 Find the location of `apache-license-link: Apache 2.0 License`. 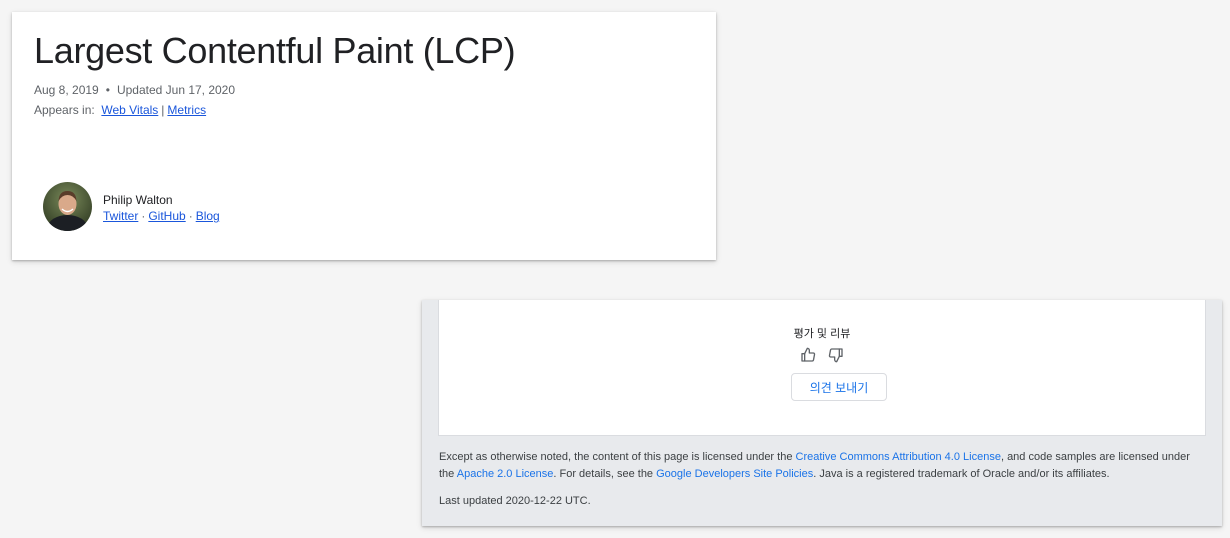

apache-license-link: Apache 2.0 License is located at coordinates (505, 474).